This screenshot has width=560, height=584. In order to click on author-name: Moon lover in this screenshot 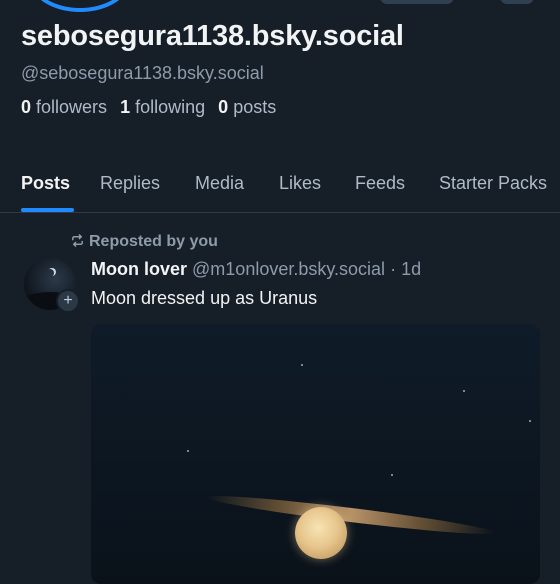, I will do `click(139, 269)`.